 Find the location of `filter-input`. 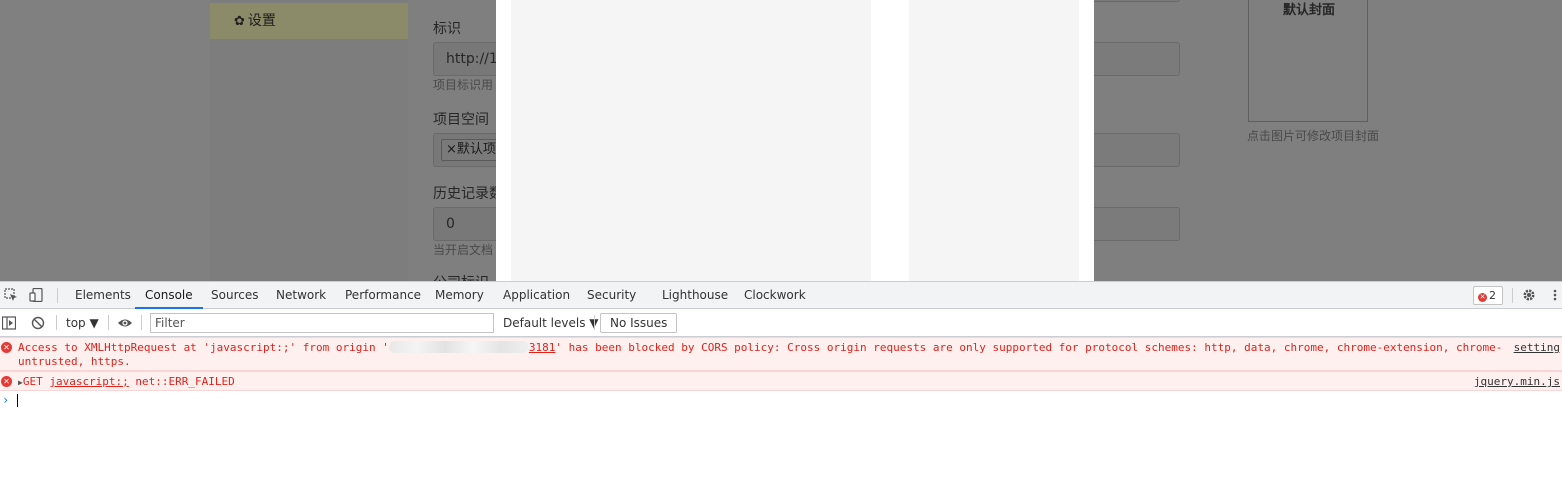

filter-input is located at coordinates (322, 323).